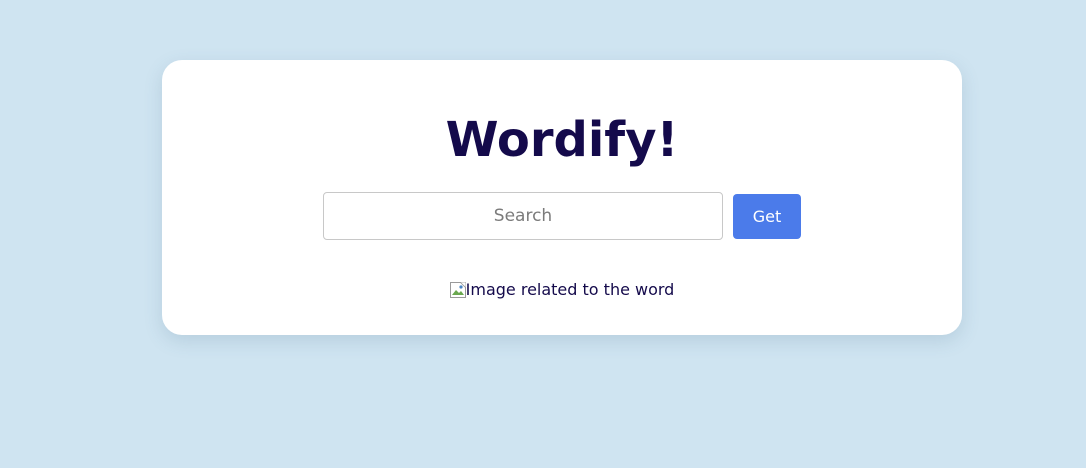  I want to click on get-button: Get, so click(767, 216).